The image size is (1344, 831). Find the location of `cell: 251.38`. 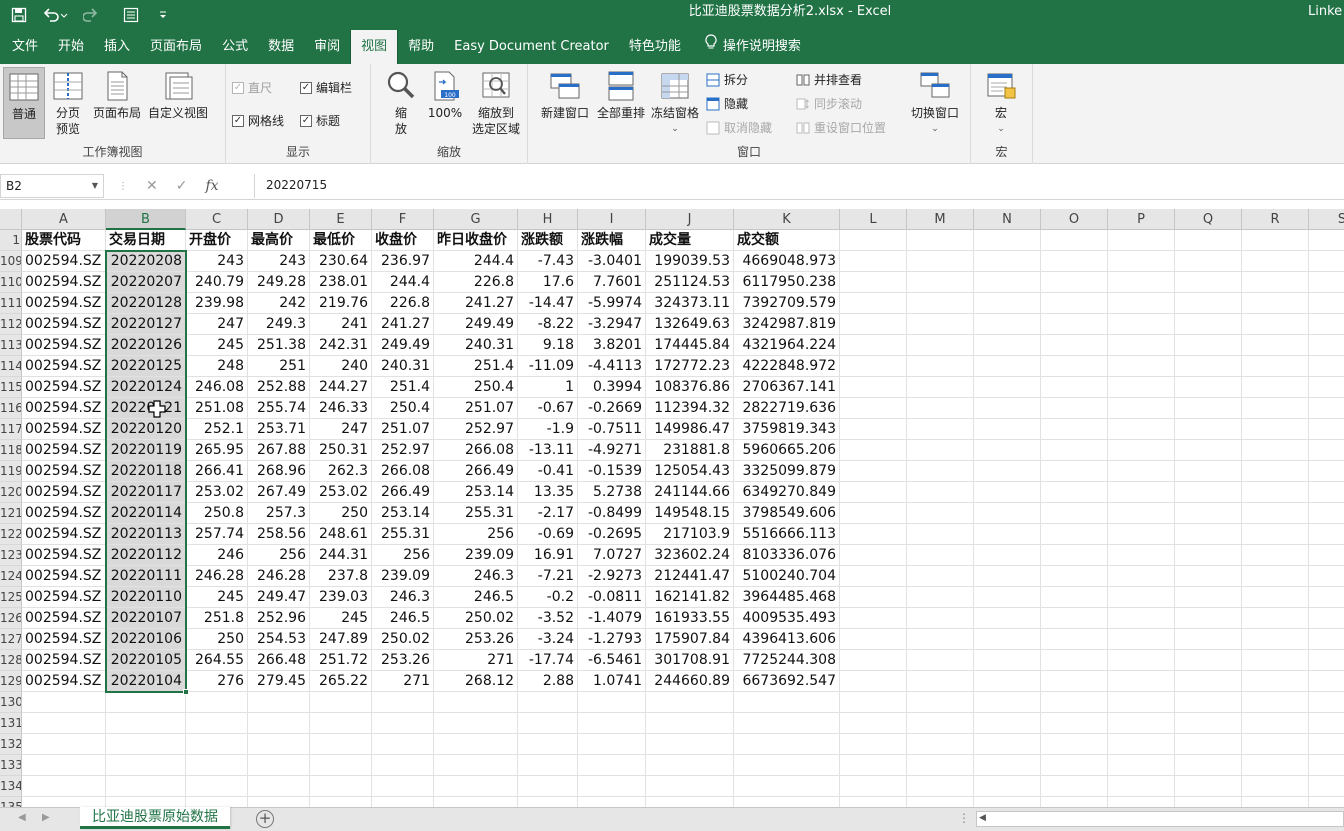

cell: 251.38 is located at coordinates (279, 345).